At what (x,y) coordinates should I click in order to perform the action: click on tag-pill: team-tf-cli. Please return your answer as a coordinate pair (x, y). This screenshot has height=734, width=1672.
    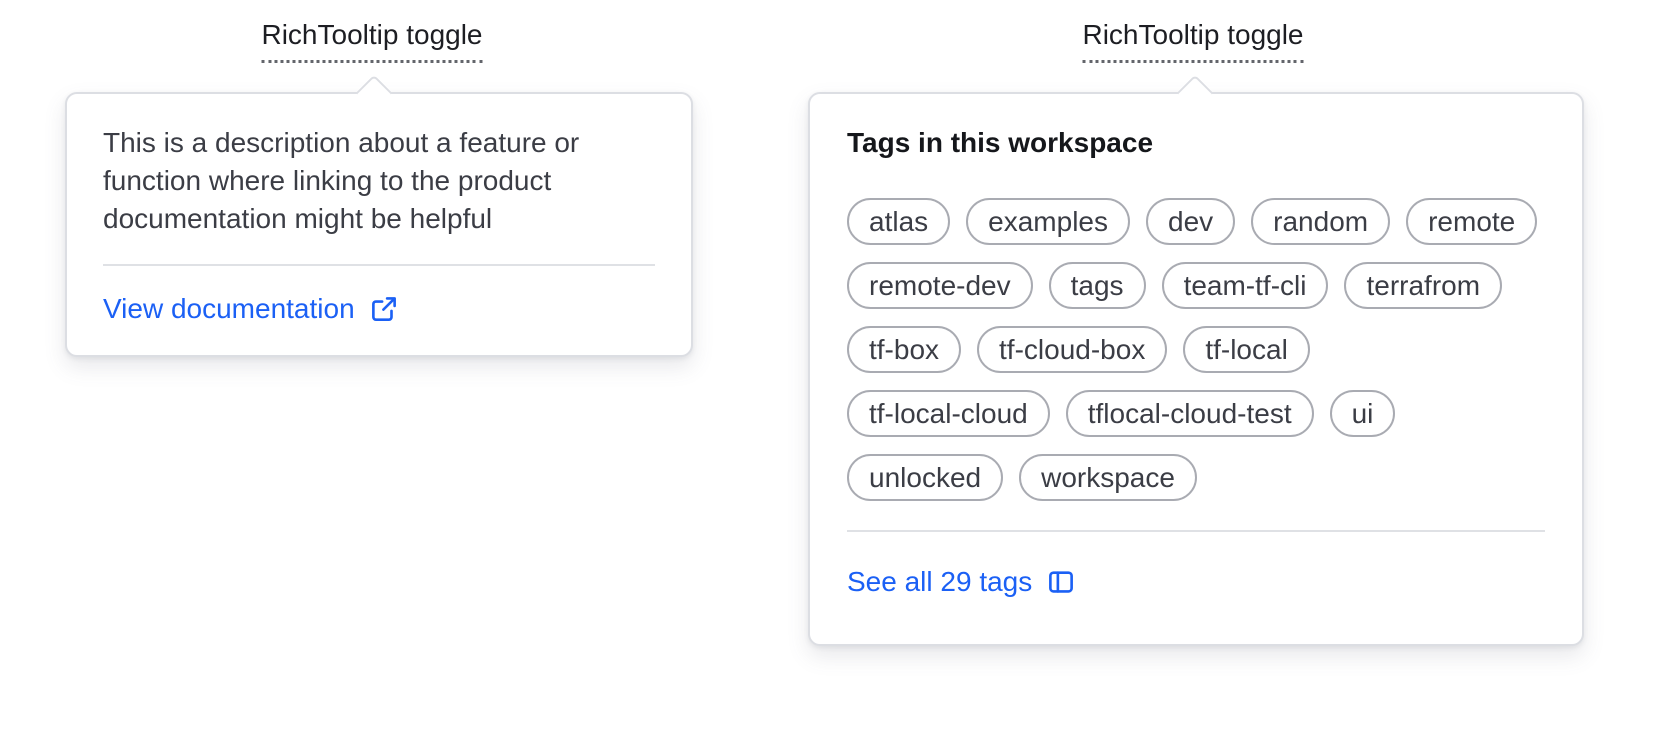
    Looking at the image, I should click on (1245, 285).